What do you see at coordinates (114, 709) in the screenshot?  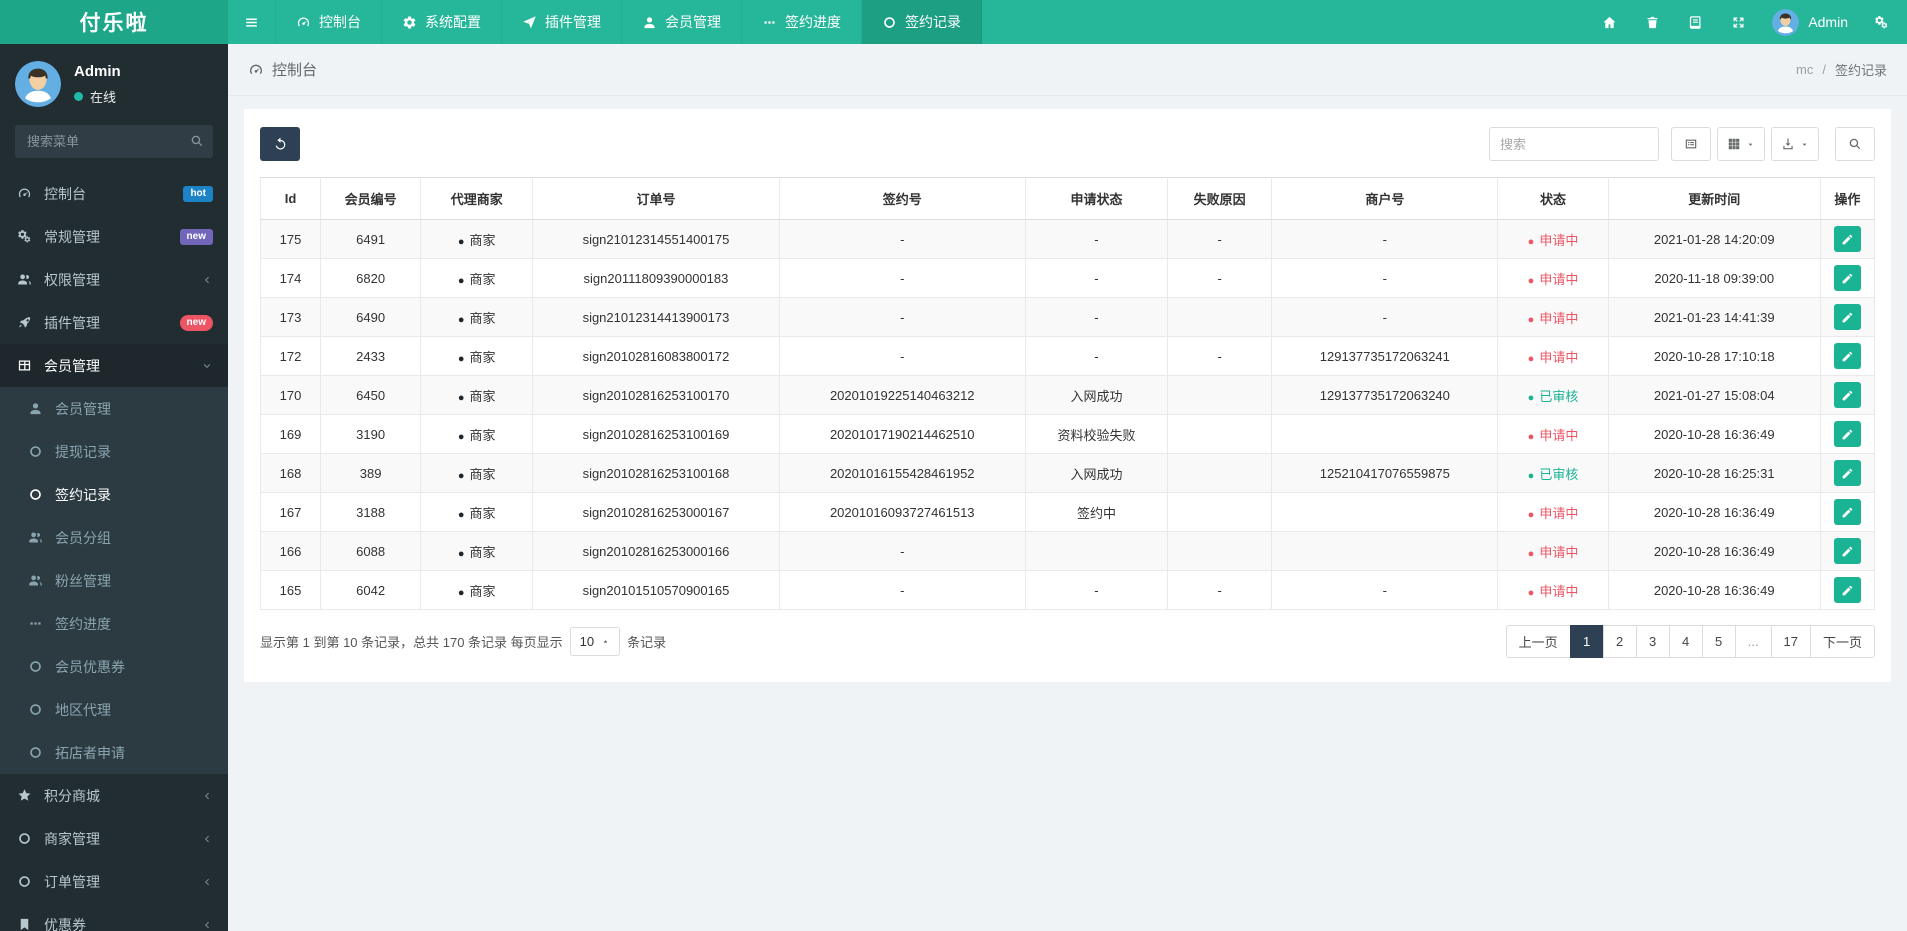 I see `sidebar-subitem-link: 地区代理` at bounding box center [114, 709].